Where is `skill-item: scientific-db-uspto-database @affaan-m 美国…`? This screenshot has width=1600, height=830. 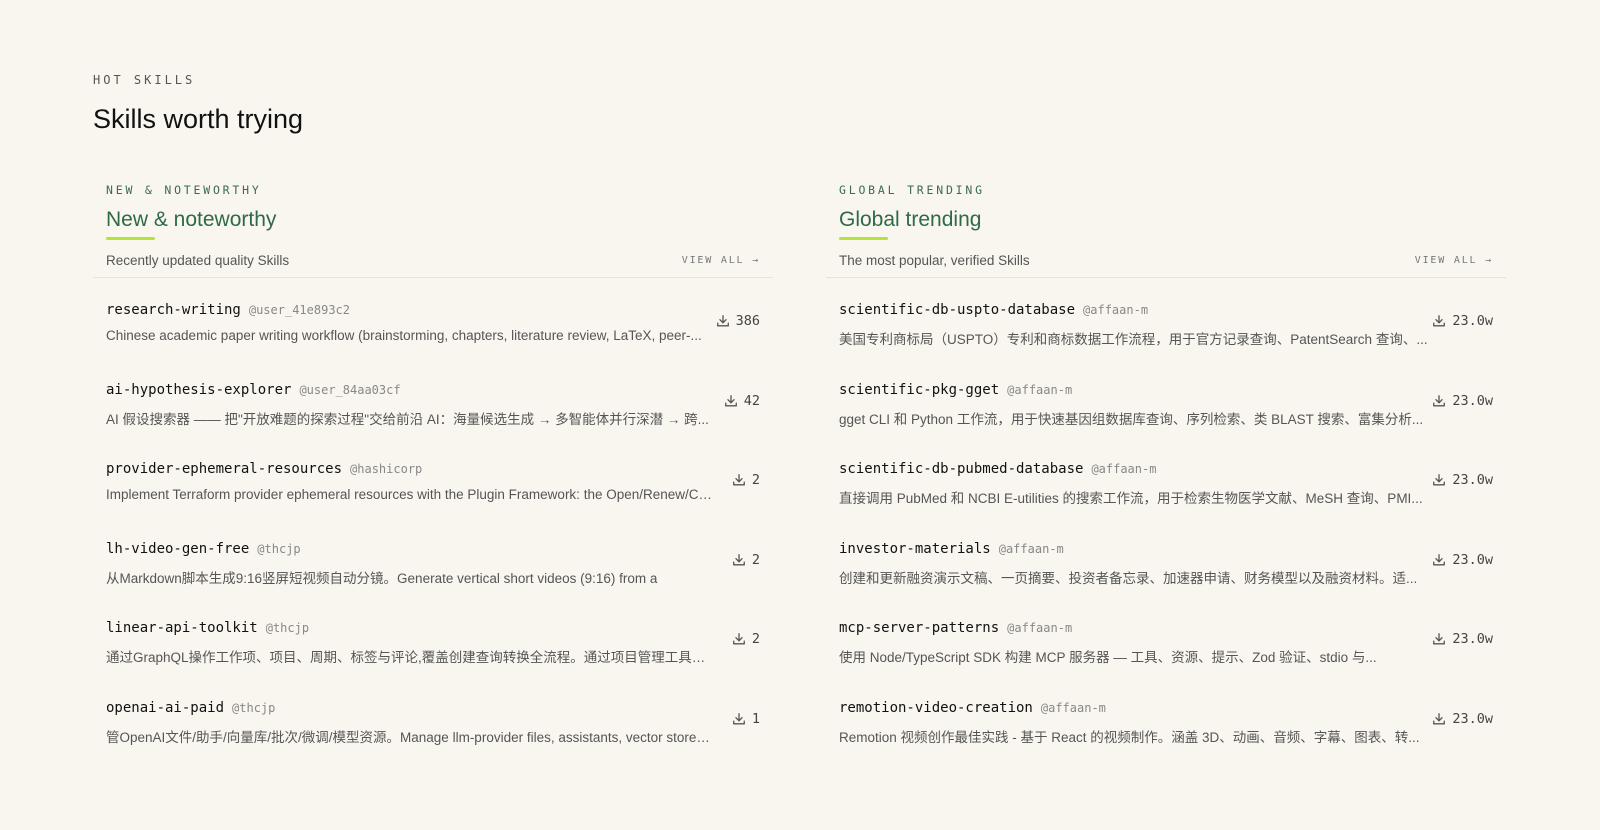 skill-item: scientific-db-uspto-database @affaan-m 美国… is located at coordinates (1166, 341).